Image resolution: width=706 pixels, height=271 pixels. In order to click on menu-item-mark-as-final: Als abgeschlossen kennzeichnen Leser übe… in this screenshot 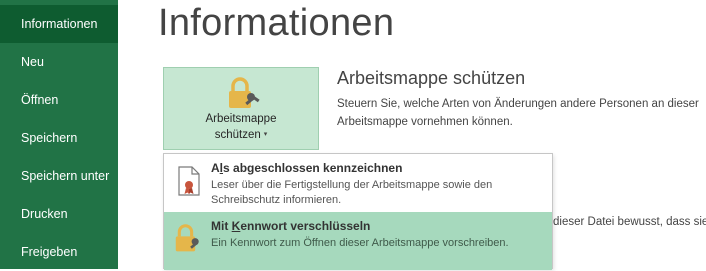, I will do `click(358, 182)`.